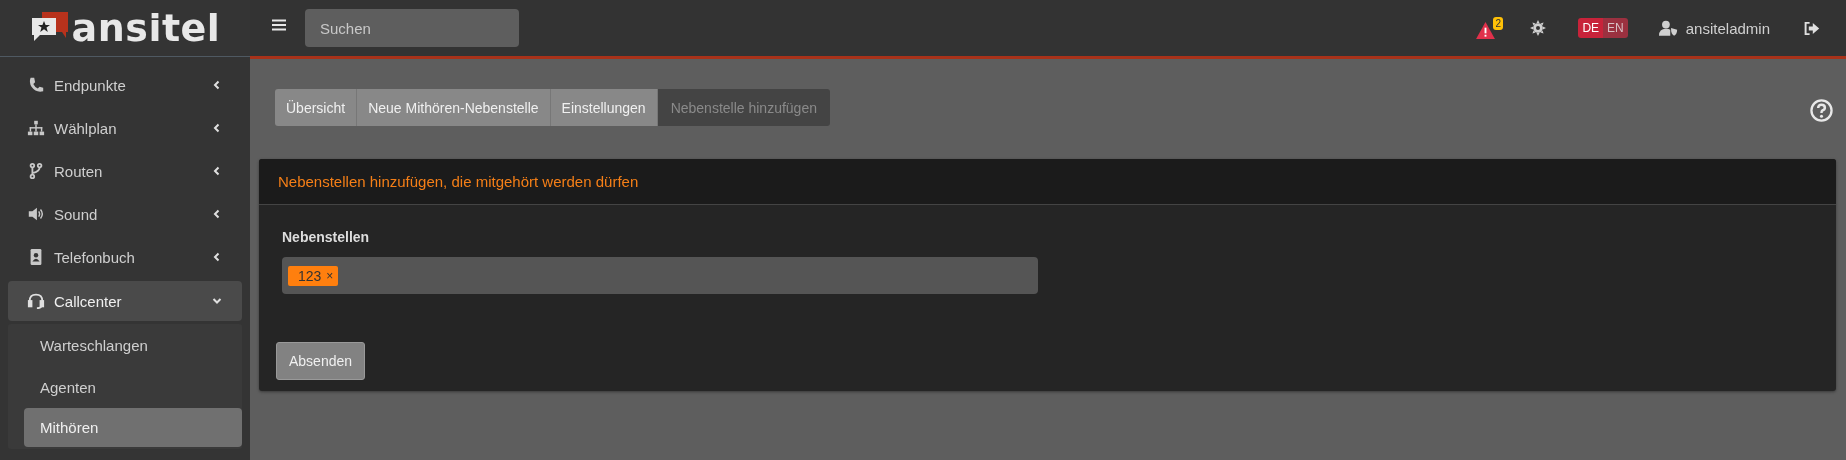  Describe the element at coordinates (279, 24) in the screenshot. I see `menu-icon` at that location.